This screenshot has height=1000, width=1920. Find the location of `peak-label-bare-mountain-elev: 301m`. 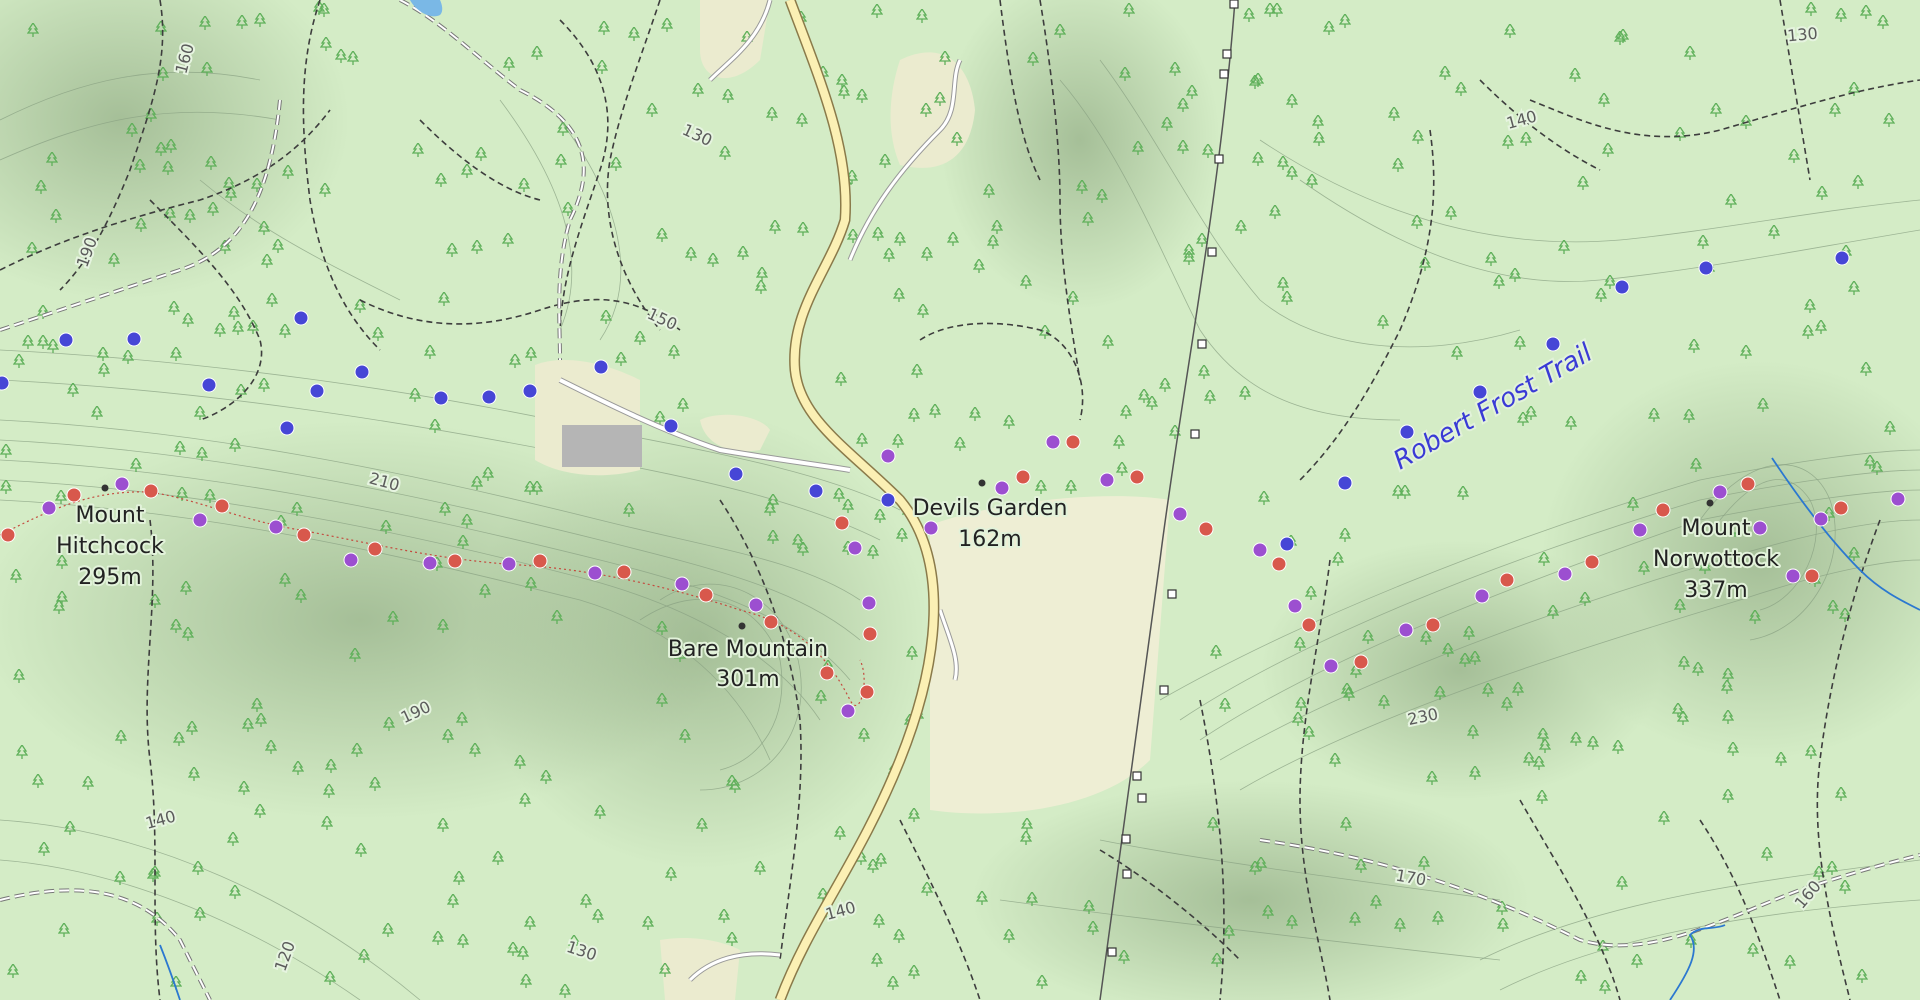

peak-label-bare-mountain-elev: 301m is located at coordinates (747, 679).